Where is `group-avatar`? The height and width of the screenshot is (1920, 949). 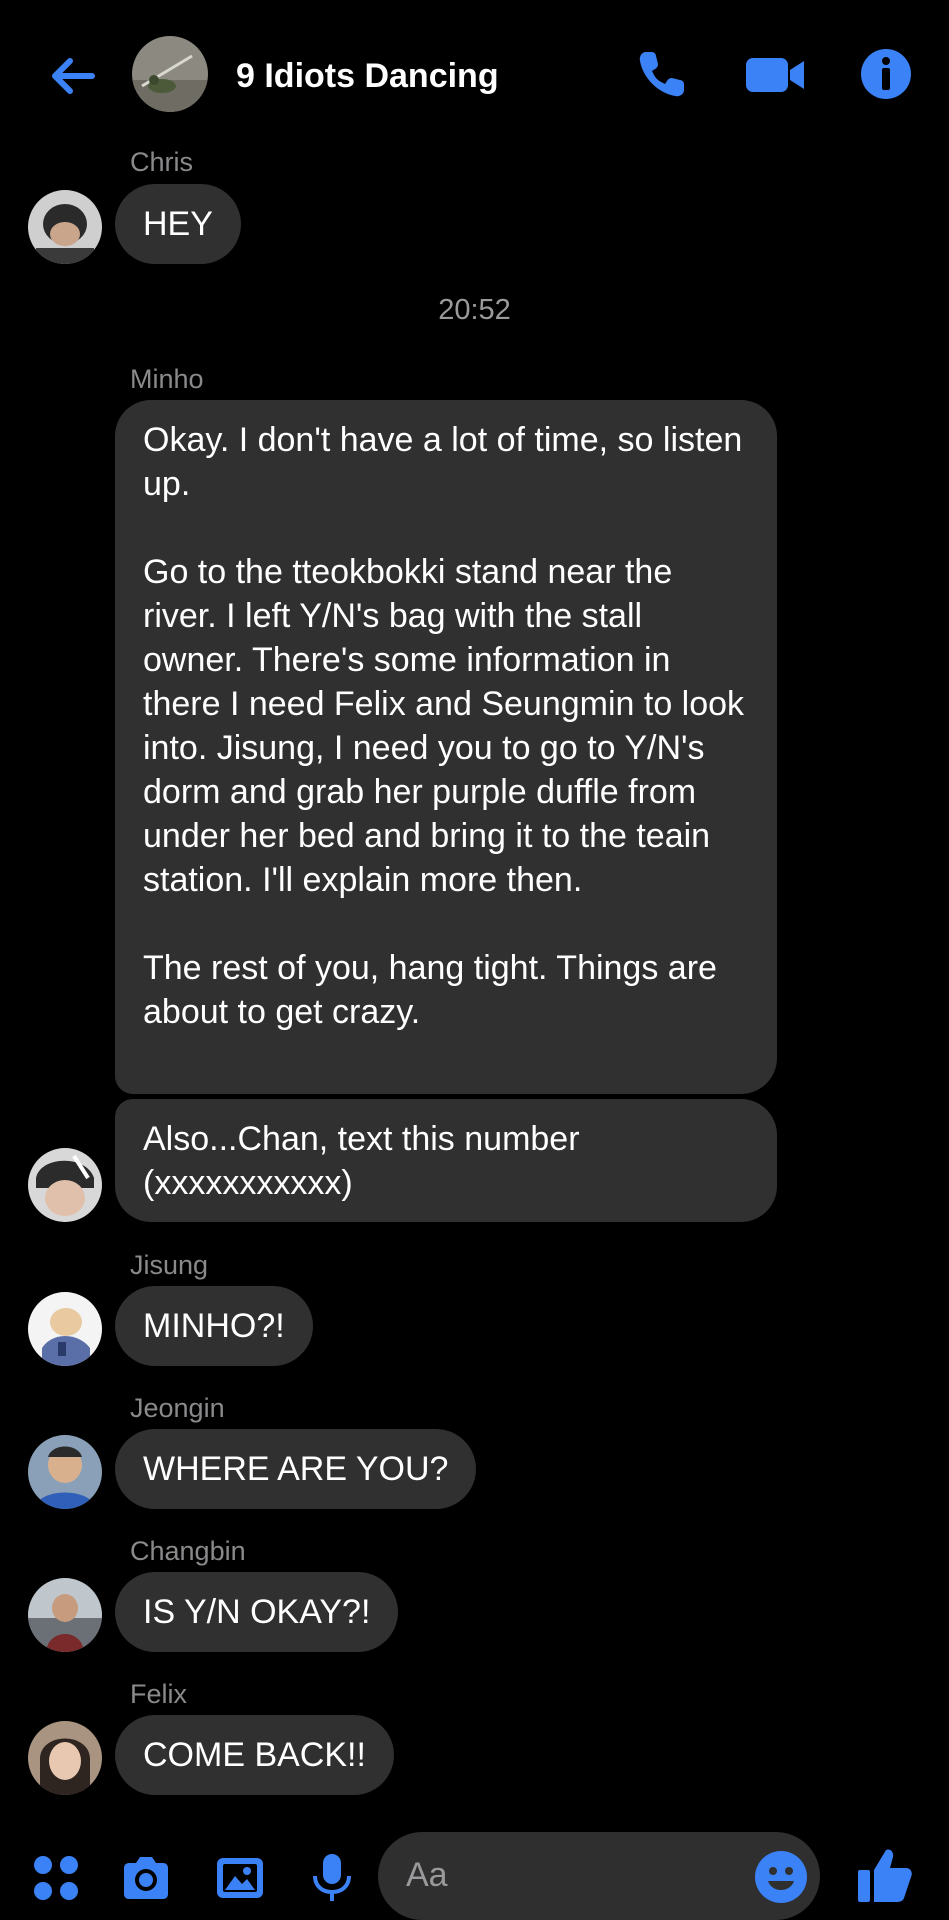 group-avatar is located at coordinates (170, 74).